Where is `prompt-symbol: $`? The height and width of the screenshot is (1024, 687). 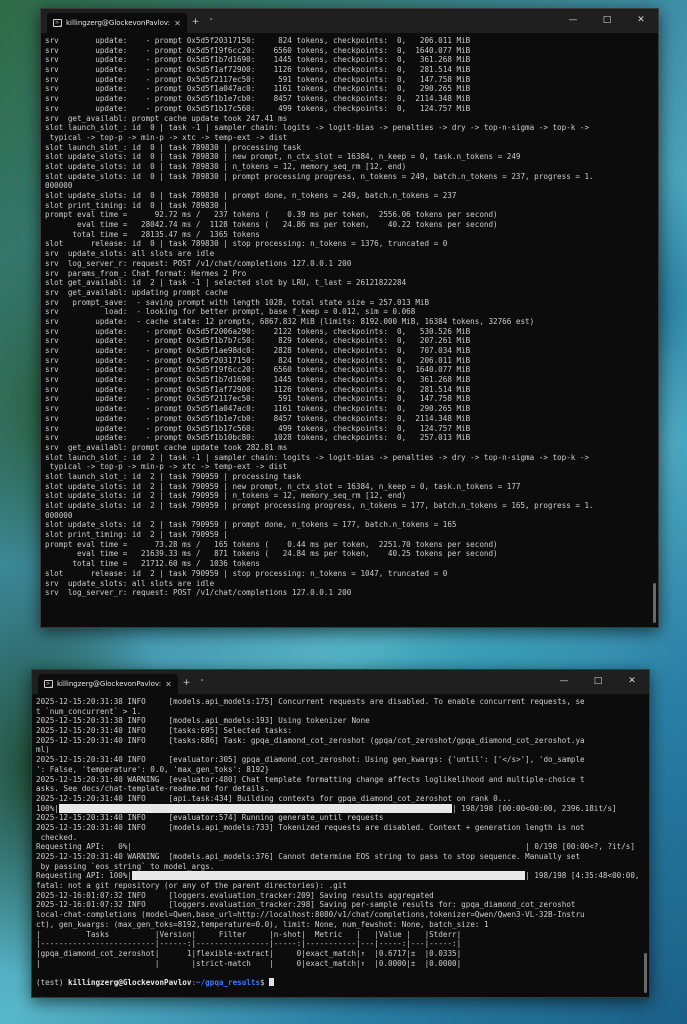 prompt-symbol: $ is located at coordinates (265, 982).